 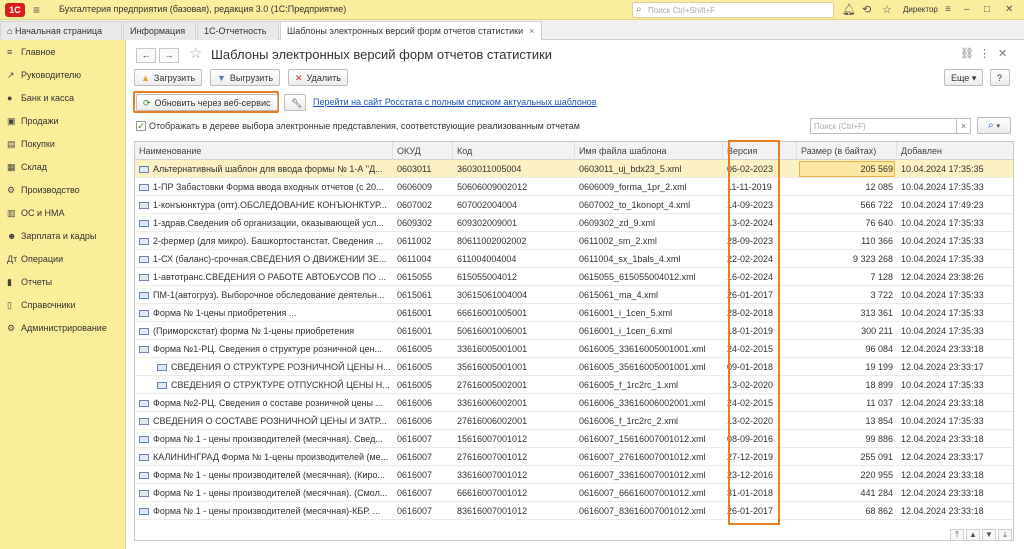 What do you see at coordinates (955, 151) in the screenshot?
I see `col-header-added: Добавлен` at bounding box center [955, 151].